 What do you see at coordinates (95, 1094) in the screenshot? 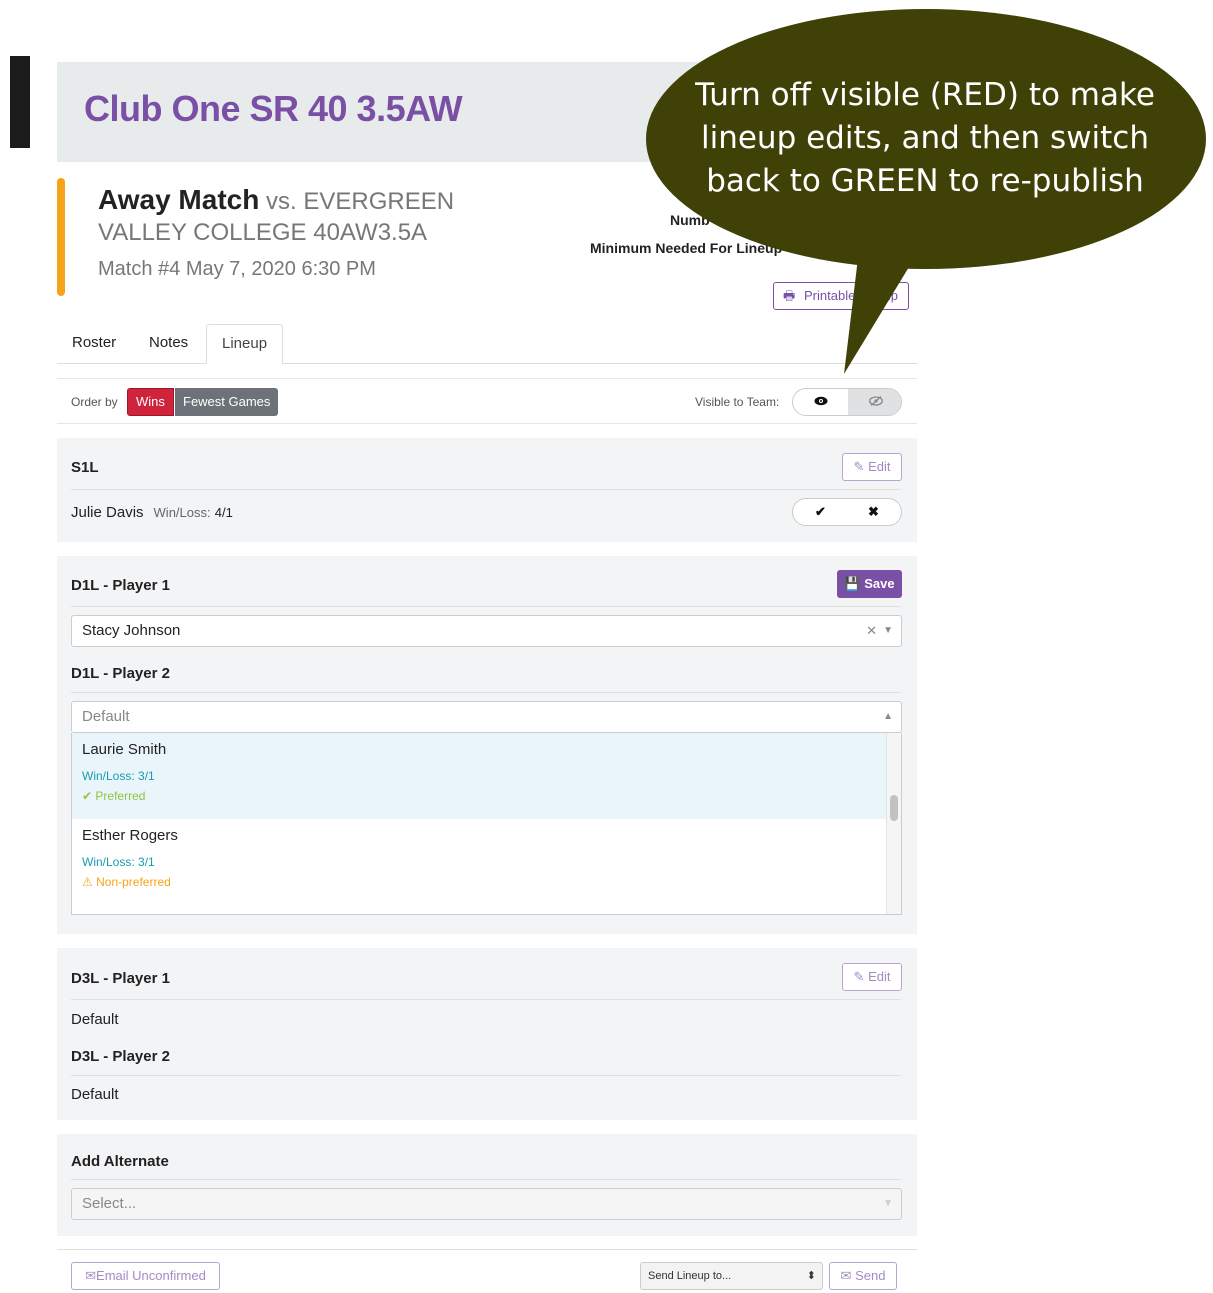
I see `d3l-player2-value: Default` at bounding box center [95, 1094].